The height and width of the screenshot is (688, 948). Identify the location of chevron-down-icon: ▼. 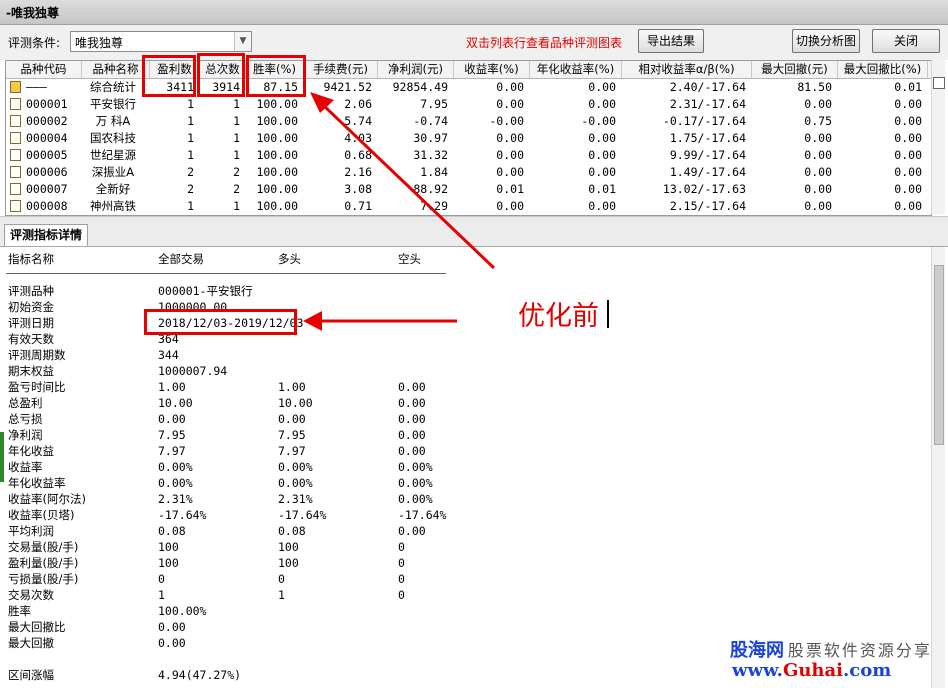
(242, 41).